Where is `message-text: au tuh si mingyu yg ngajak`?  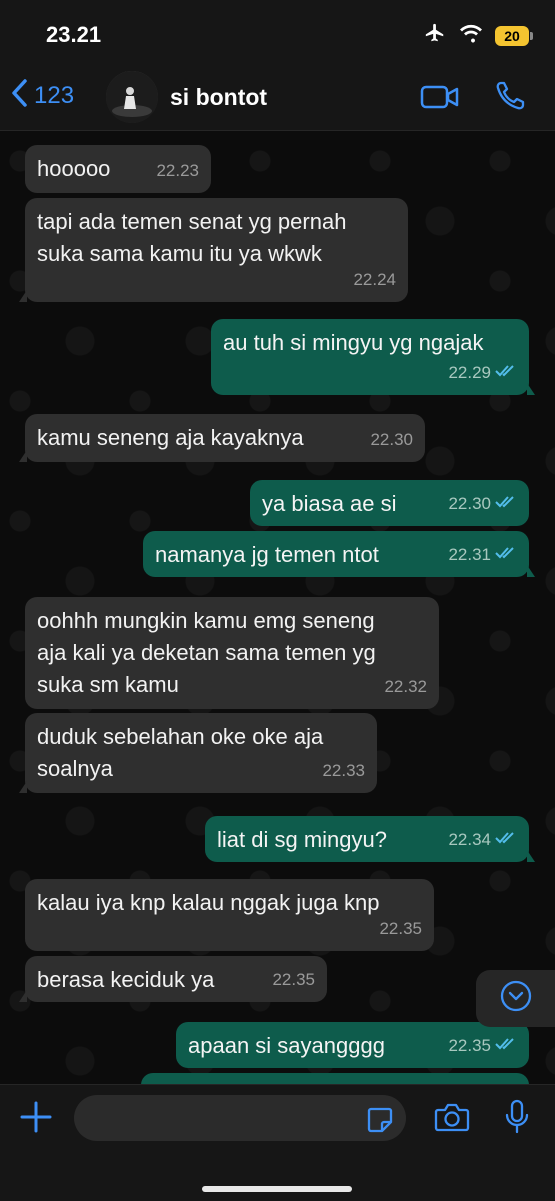 message-text: au tuh si mingyu yg ngajak is located at coordinates (353, 342).